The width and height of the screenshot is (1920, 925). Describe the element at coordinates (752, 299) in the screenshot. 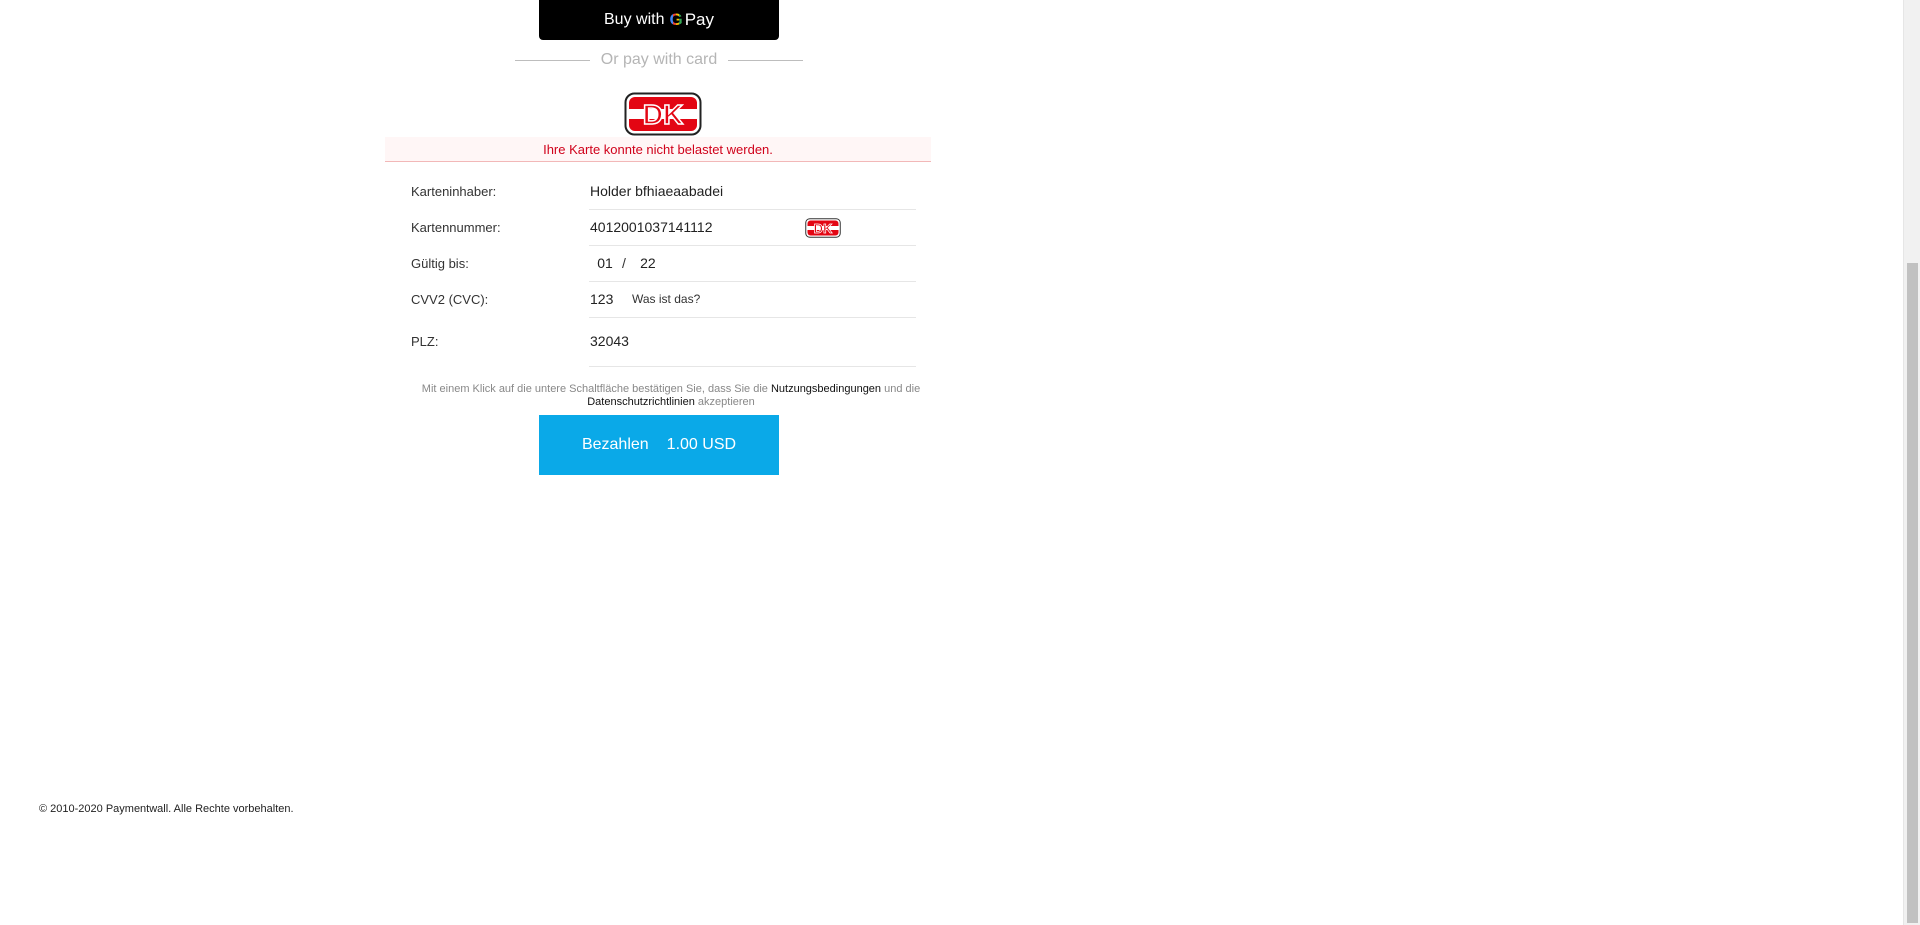

I see `cvv-field-wrap: Was ist das?` at that location.